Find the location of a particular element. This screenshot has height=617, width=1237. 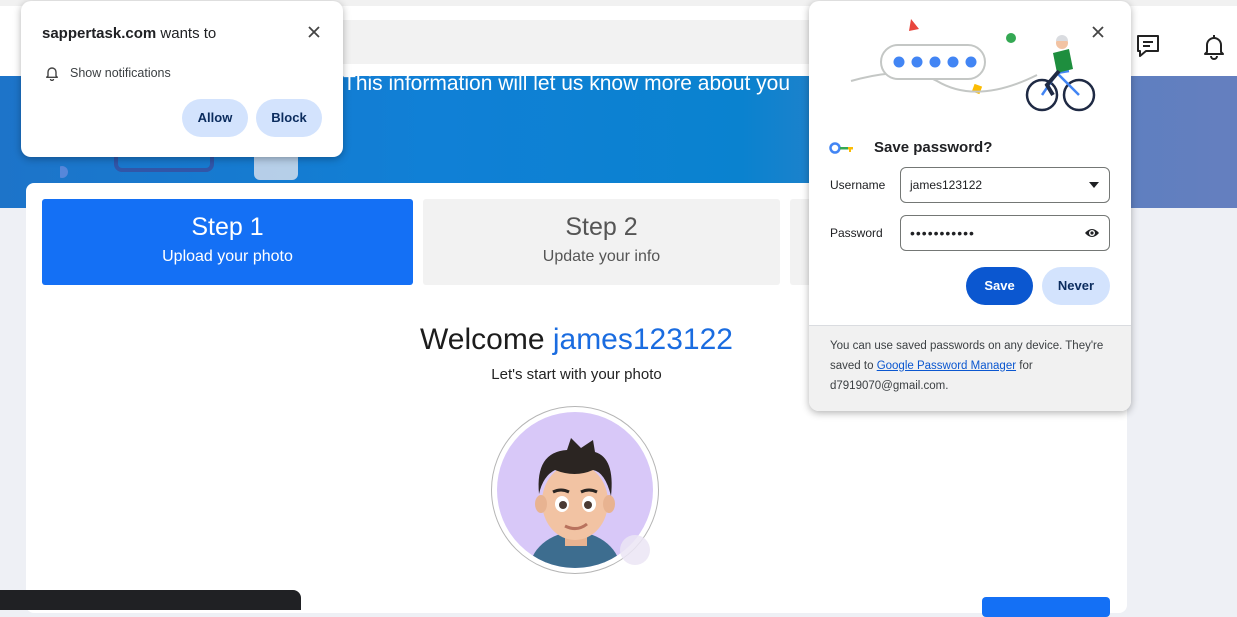

username-value: james123122 is located at coordinates (946, 185).